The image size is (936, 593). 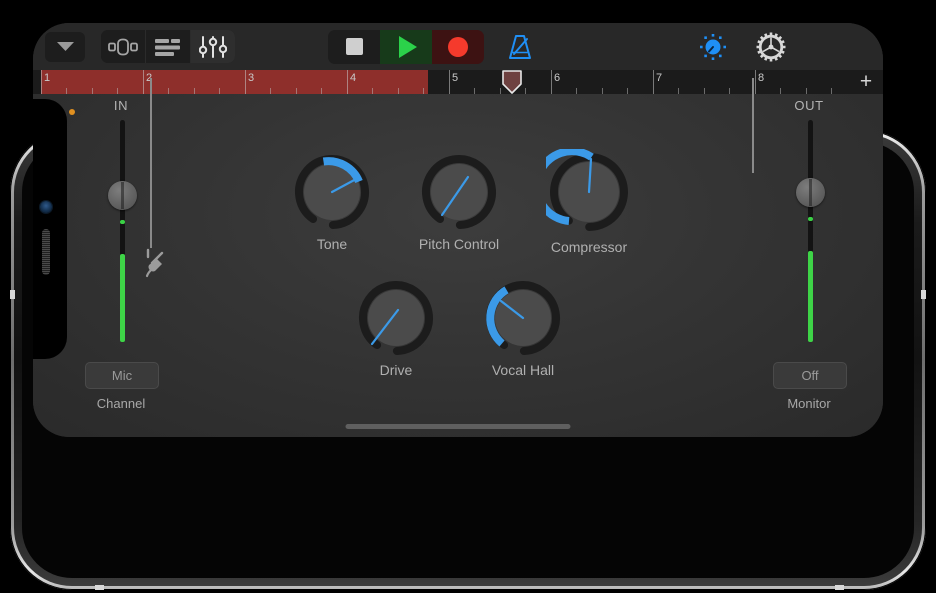 What do you see at coordinates (12, 294) in the screenshot?
I see `antenna-band-left` at bounding box center [12, 294].